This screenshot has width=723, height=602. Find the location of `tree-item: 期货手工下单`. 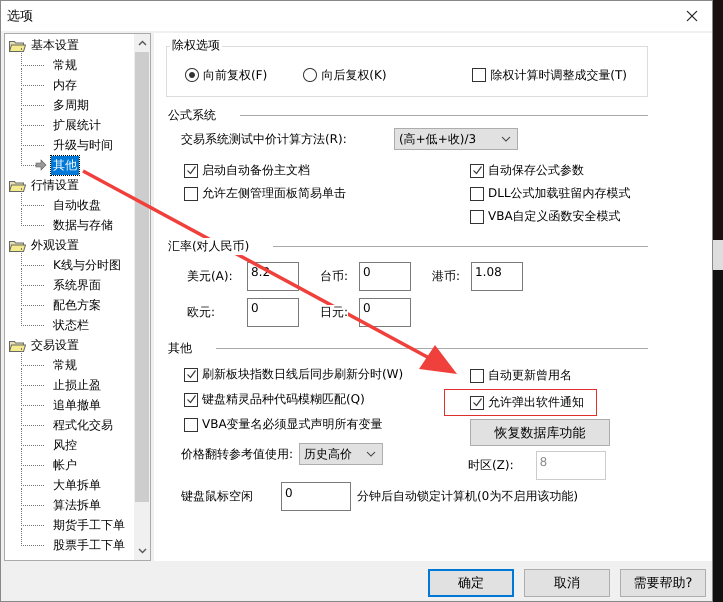

tree-item: 期货手工下单 is located at coordinates (89, 525).